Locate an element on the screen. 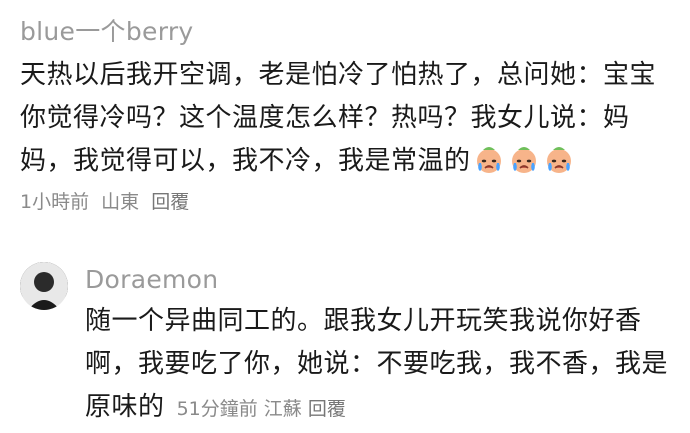  avatar is located at coordinates (44, 286).